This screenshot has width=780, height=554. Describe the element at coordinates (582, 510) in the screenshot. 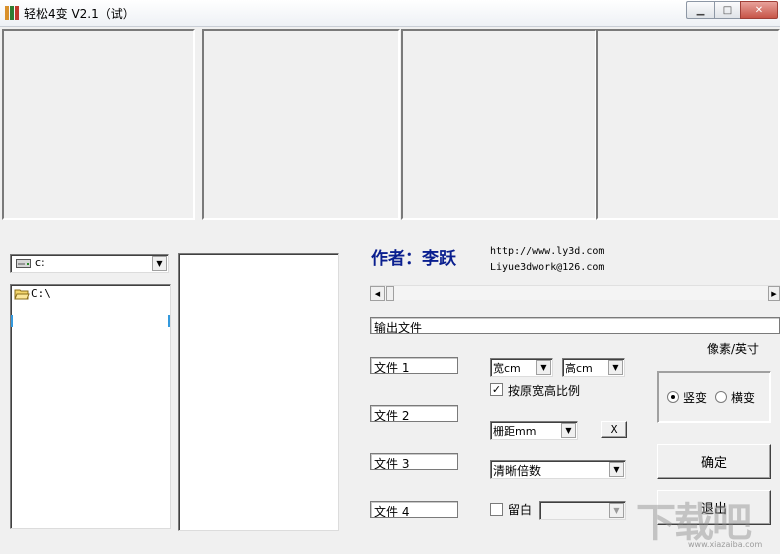

I see `margin-select: ▼` at that location.